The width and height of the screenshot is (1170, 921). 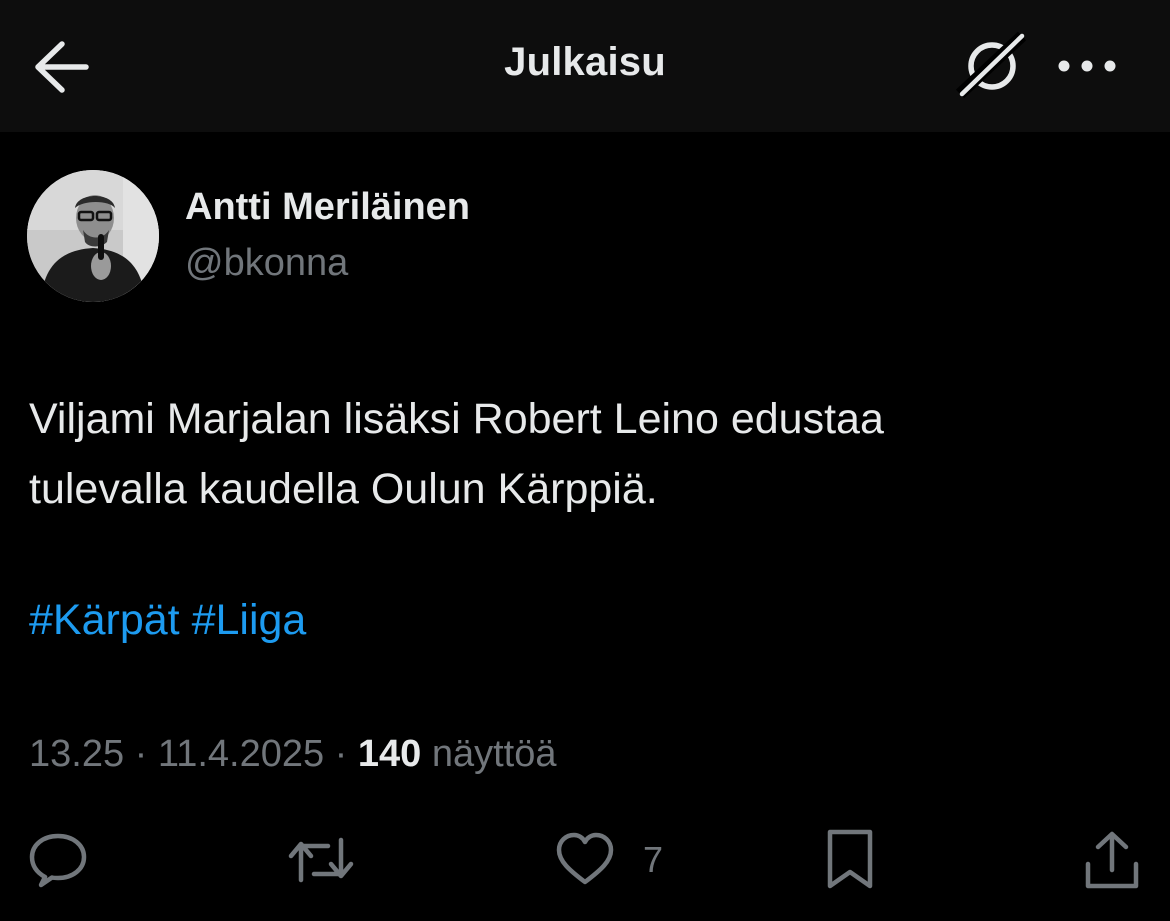 I want to click on hashtags: #Kärpät #Liiga, so click(x=167, y=620).